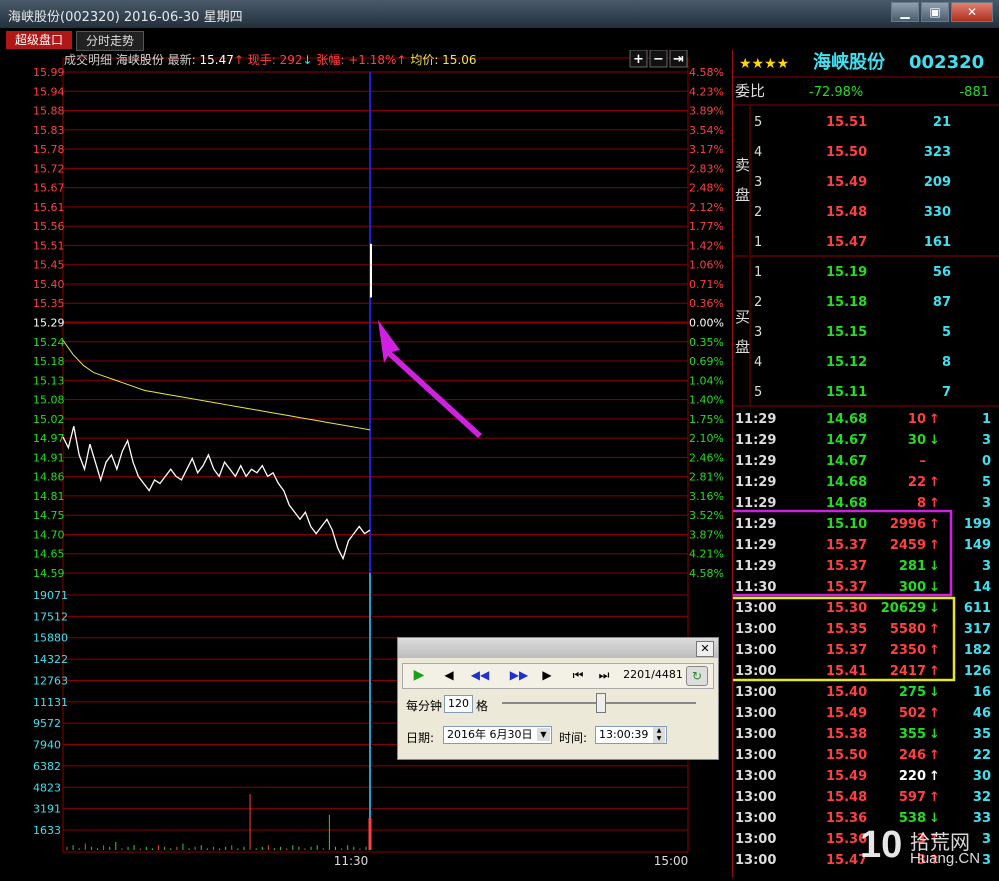 The image size is (999, 881). What do you see at coordinates (49, 111) in the screenshot?
I see `price-tick-label: 15.88` at bounding box center [49, 111].